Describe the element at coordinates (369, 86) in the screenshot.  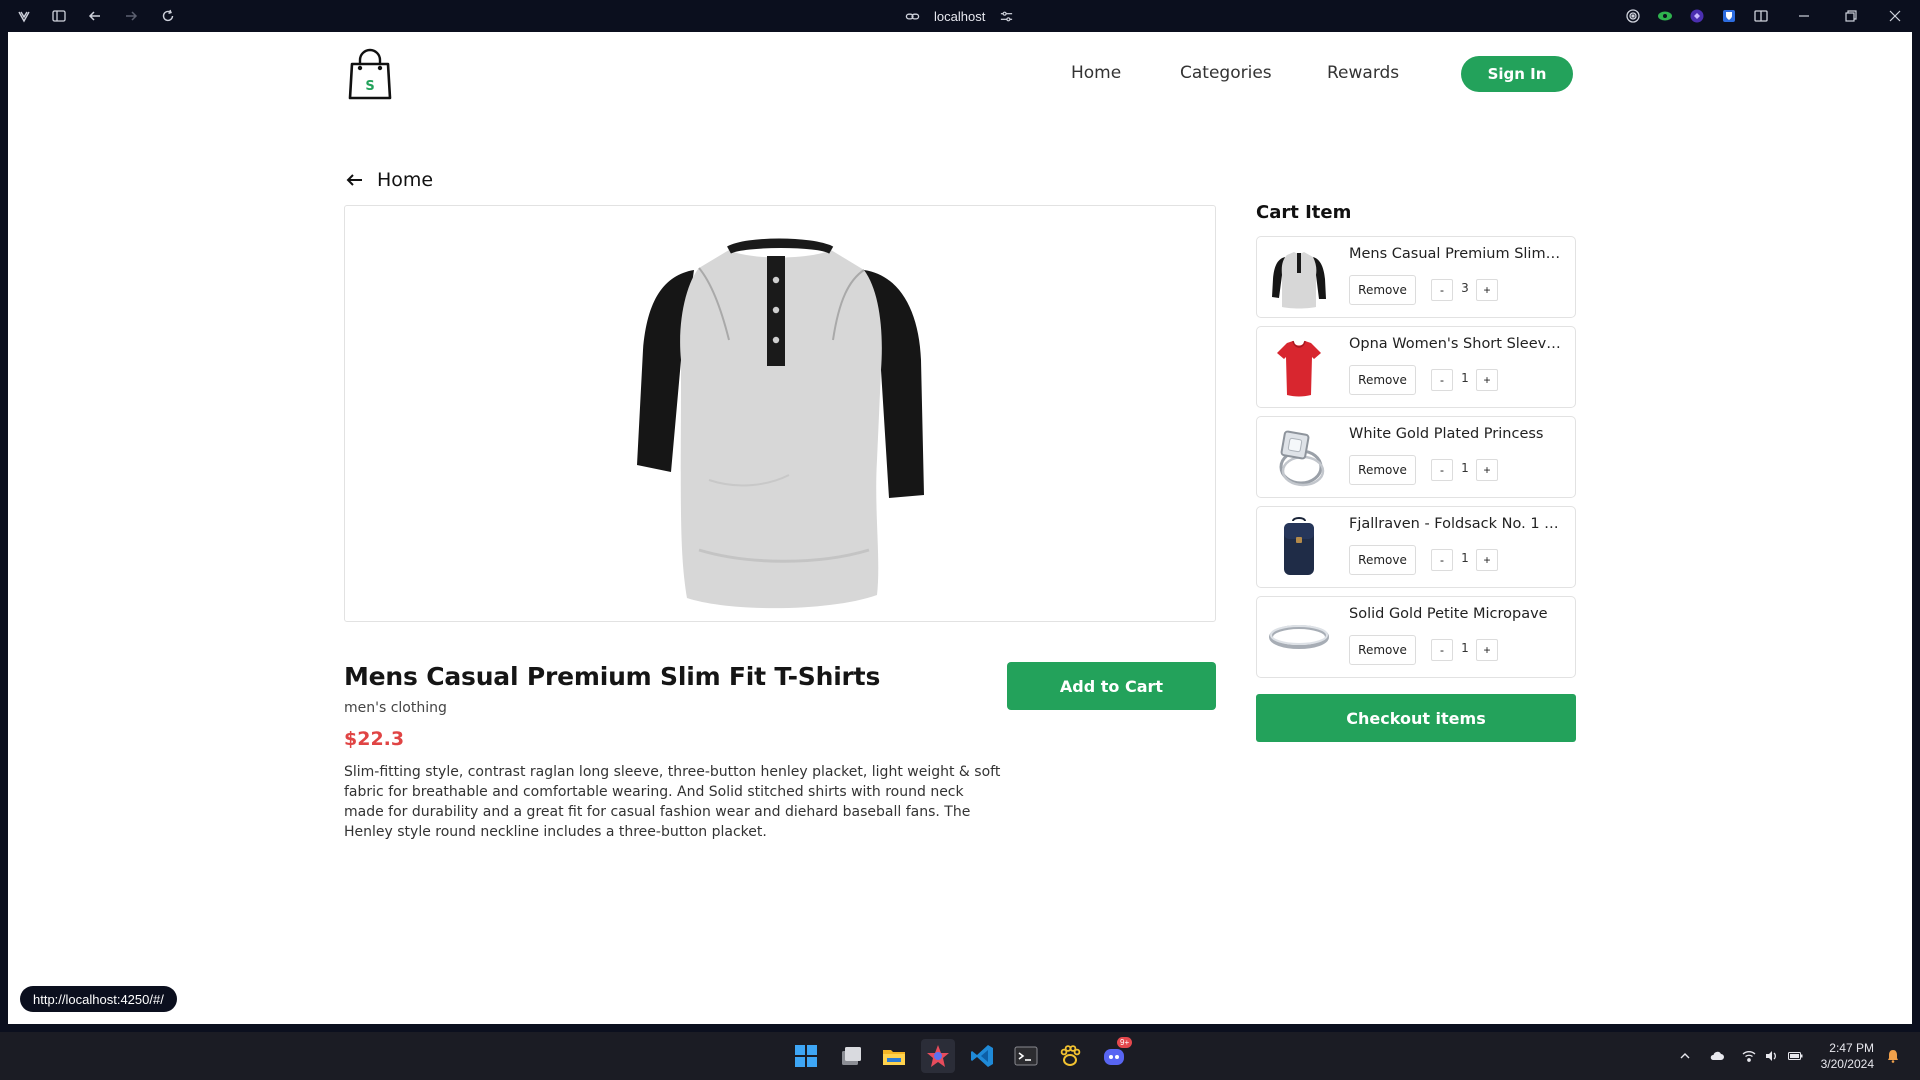
I see `svg-text: S` at that location.